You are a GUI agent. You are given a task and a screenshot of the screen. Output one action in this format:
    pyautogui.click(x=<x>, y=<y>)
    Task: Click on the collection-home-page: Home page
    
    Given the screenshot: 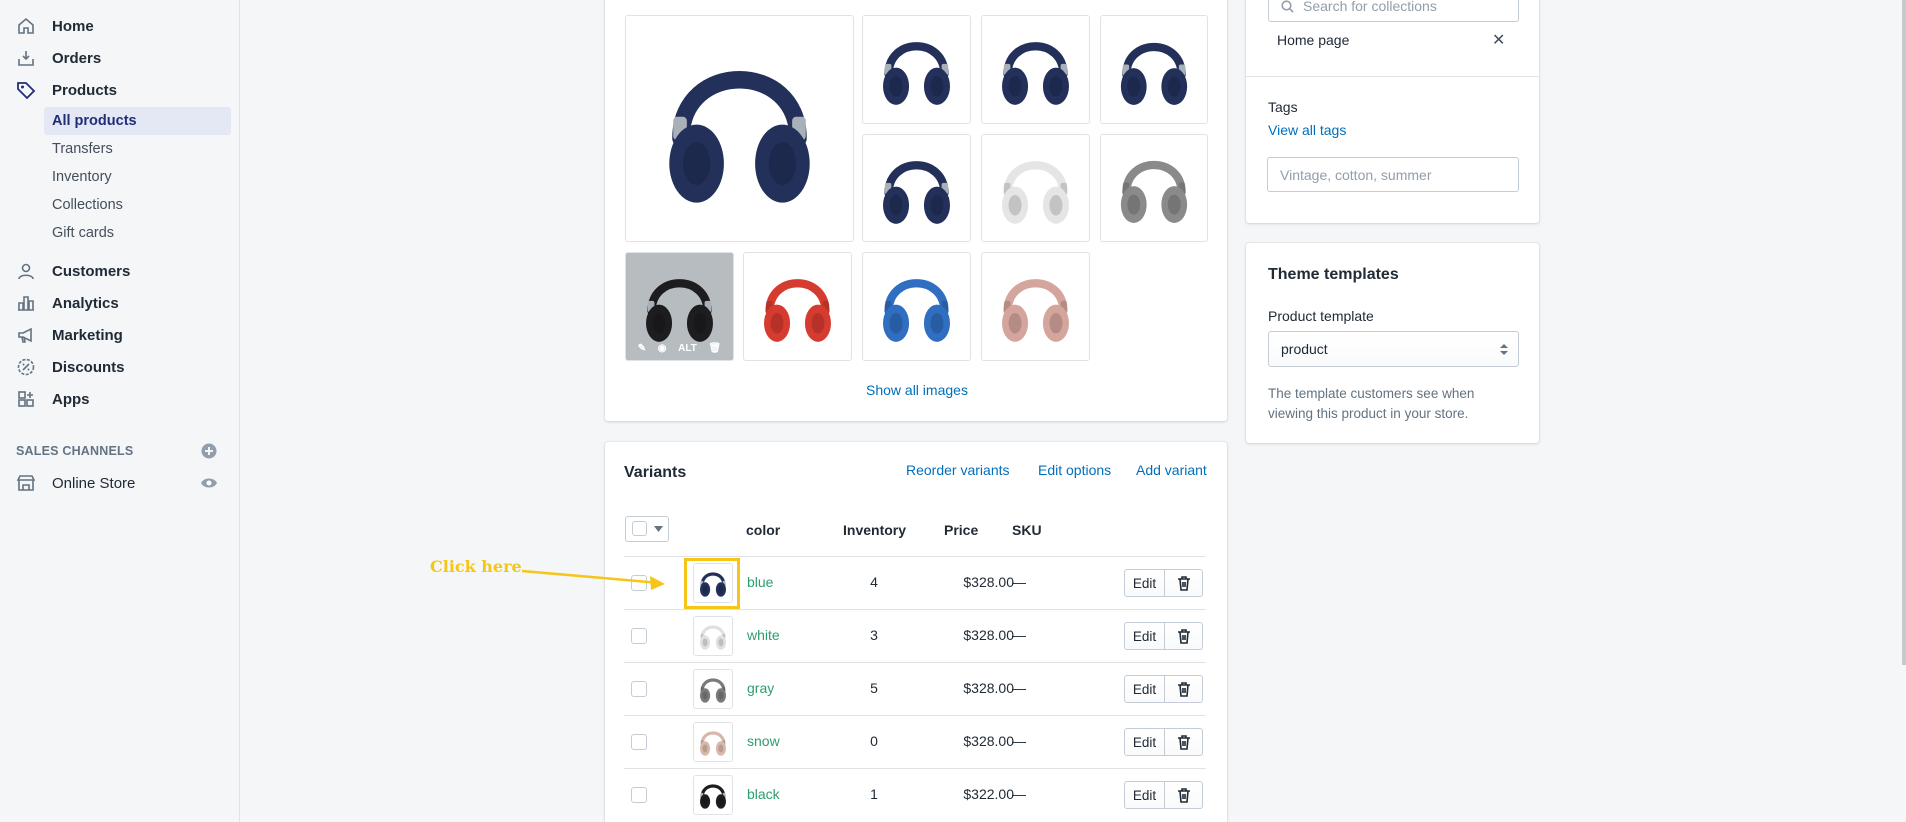 What is the action you would take?
    pyautogui.click(x=1313, y=40)
    